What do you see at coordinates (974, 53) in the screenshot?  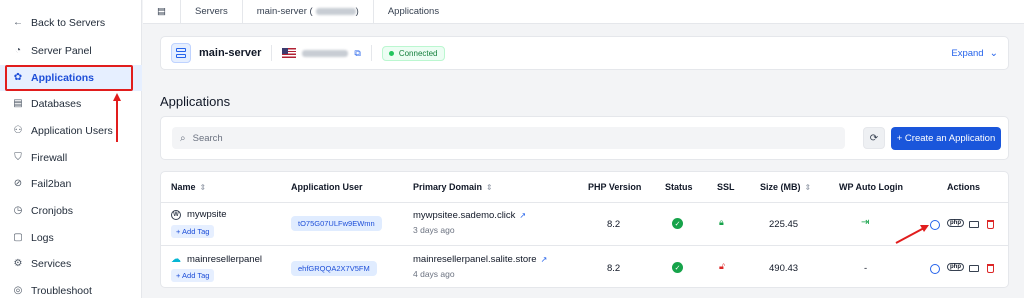 I see `expand-button: Expand ⌄` at bounding box center [974, 53].